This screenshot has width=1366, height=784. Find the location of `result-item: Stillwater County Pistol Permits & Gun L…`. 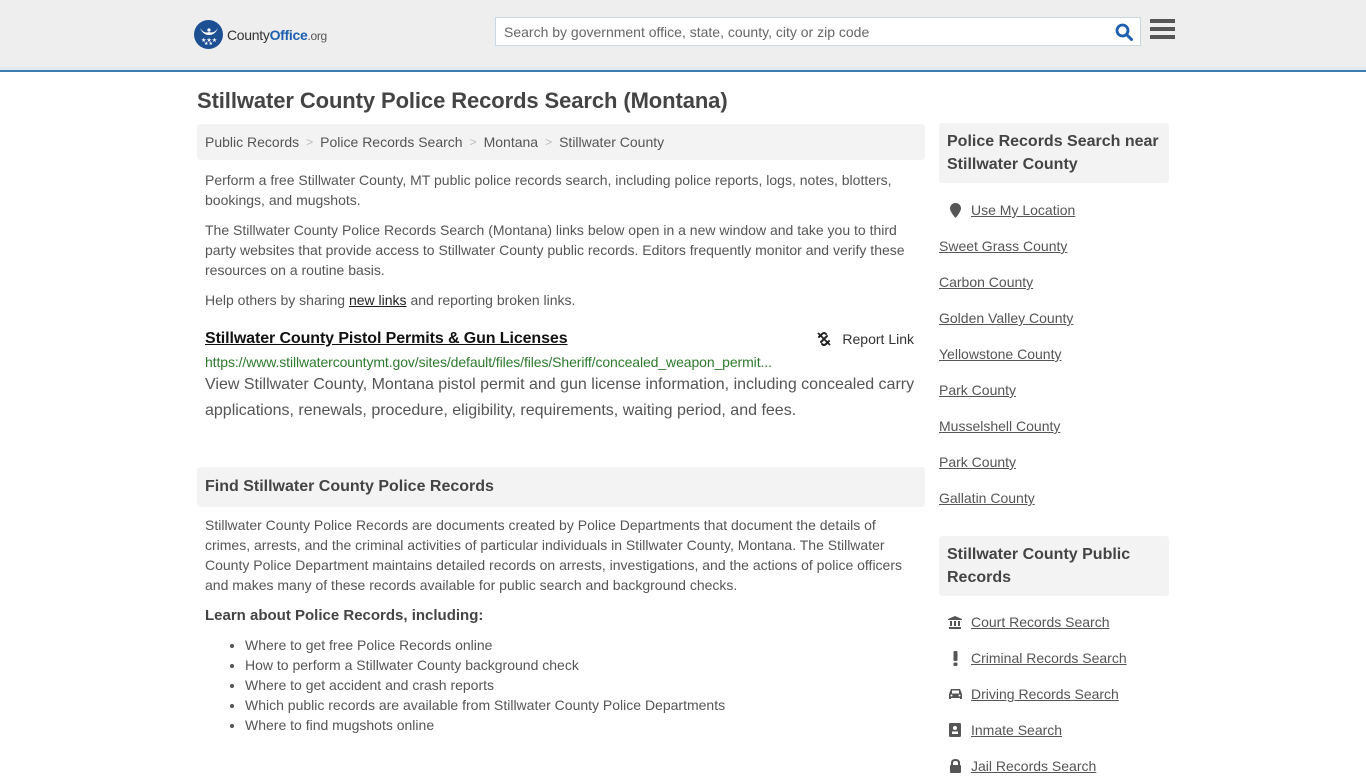

result-item: Stillwater County Pistol Permits & Gun L… is located at coordinates (561, 377).